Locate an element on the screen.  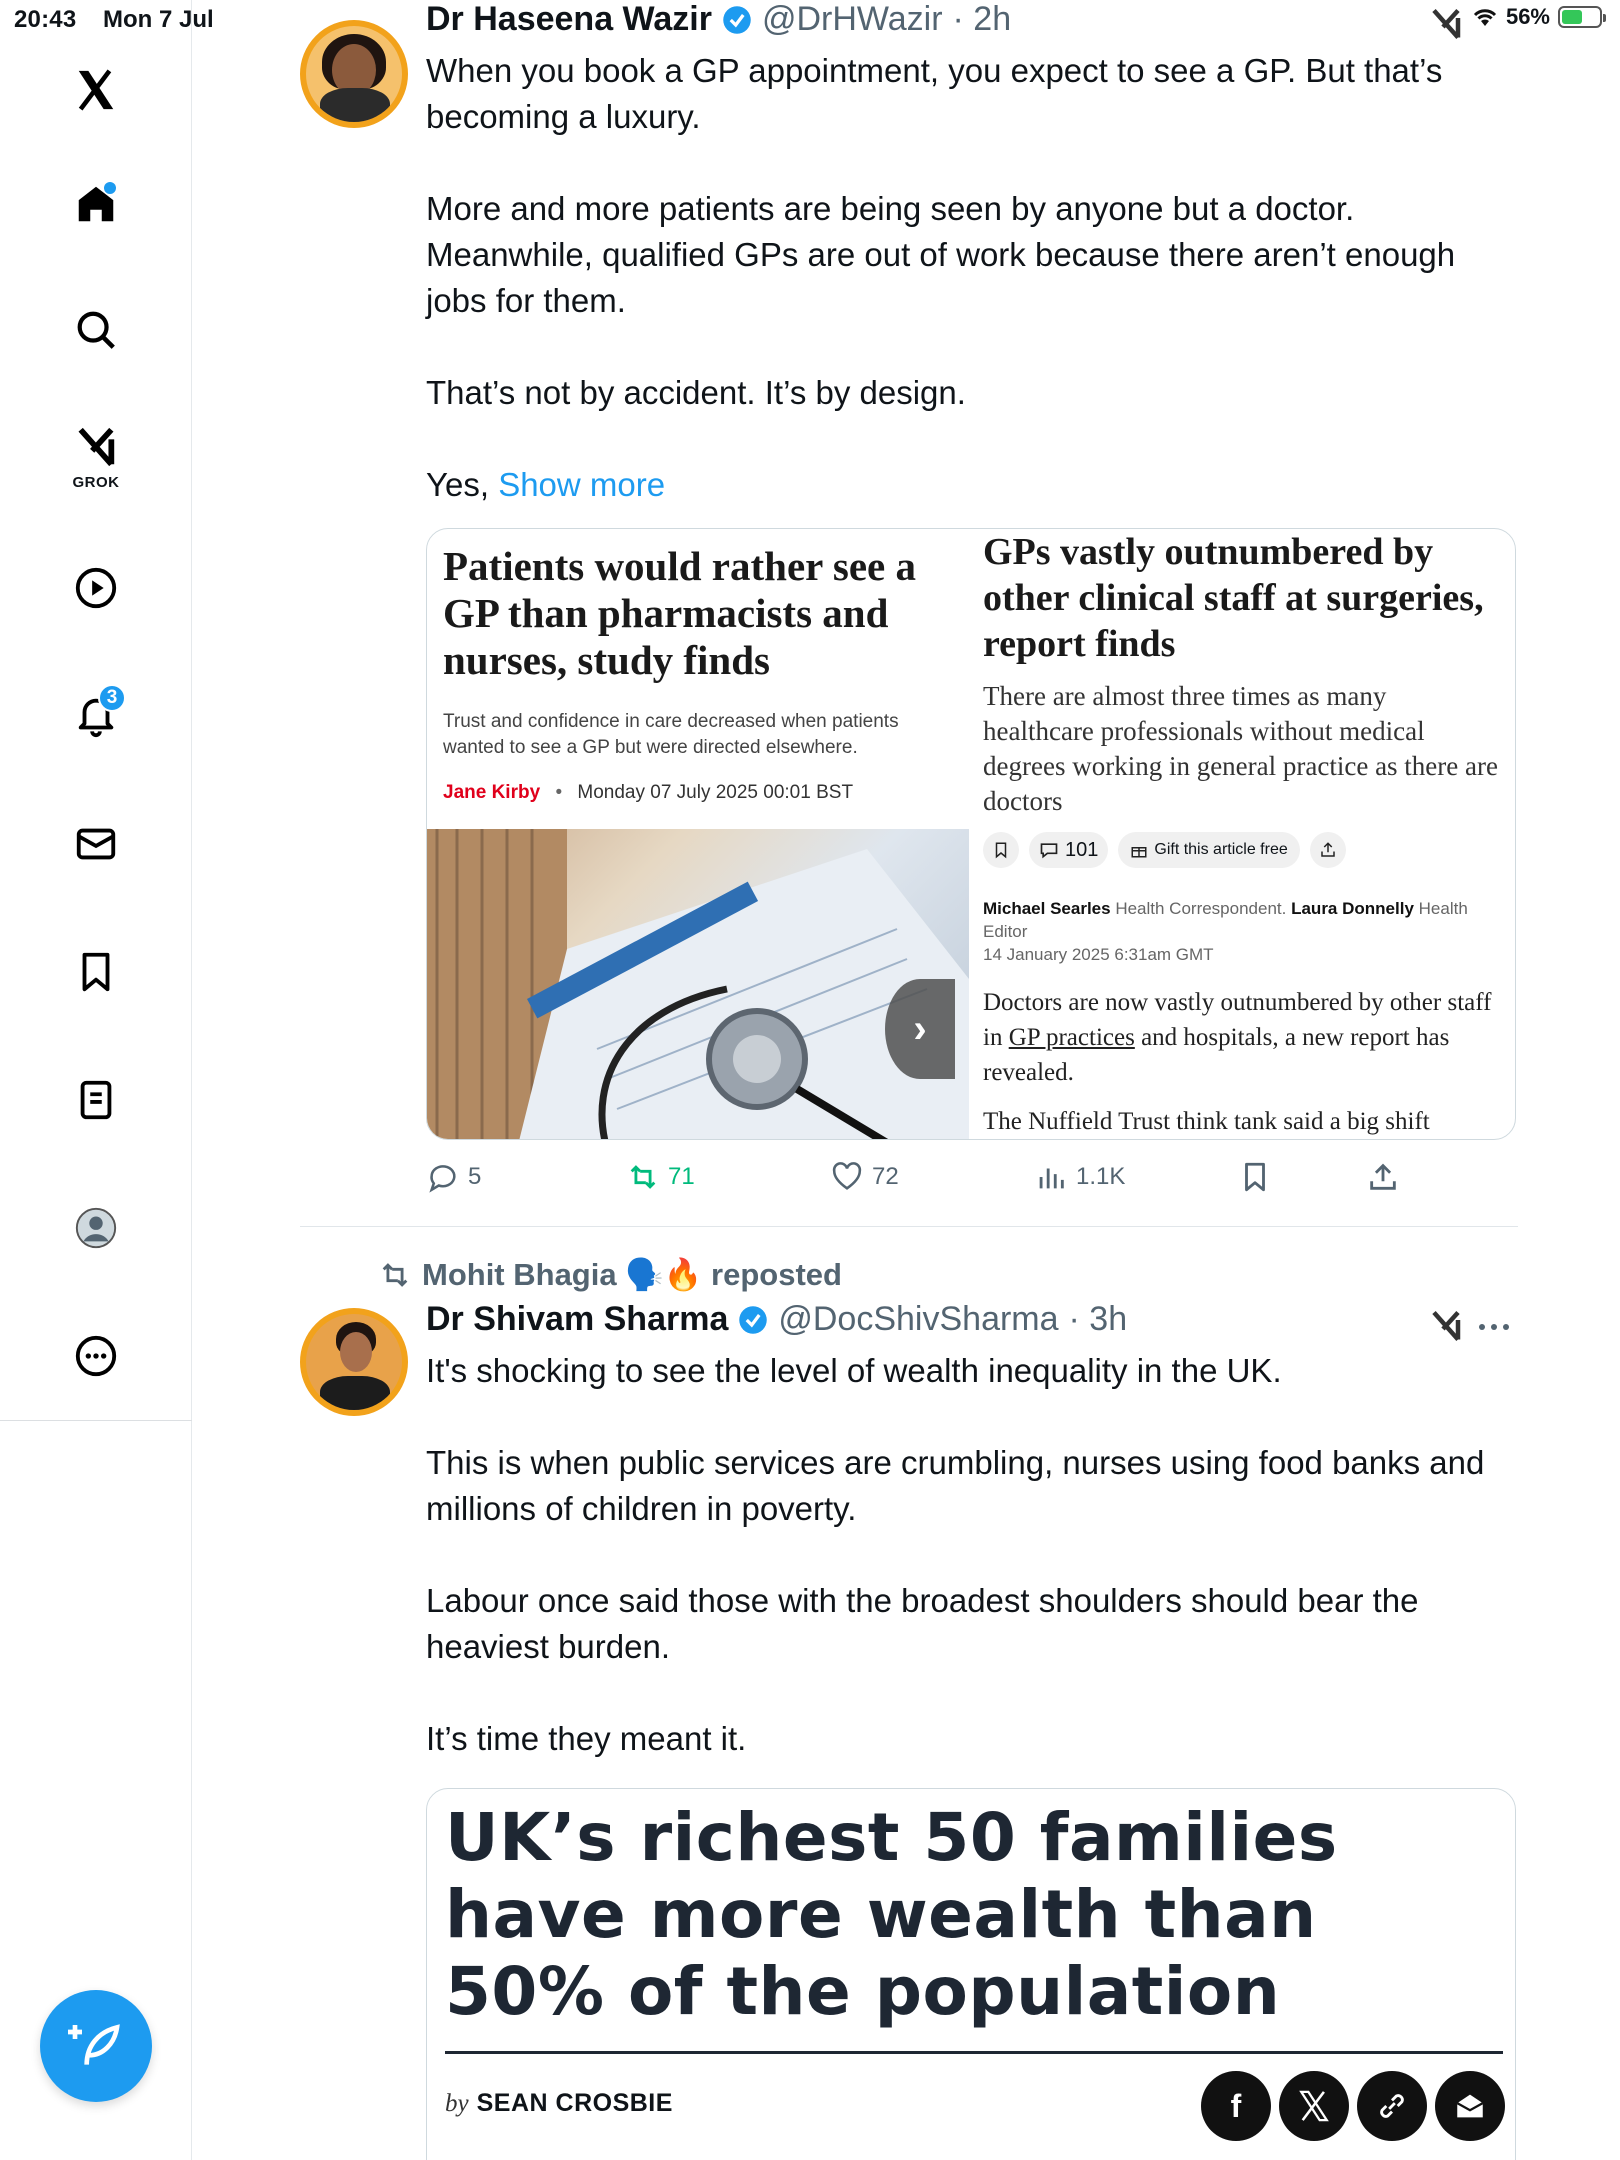
facebook-share-button: f is located at coordinates (1236, 2106).